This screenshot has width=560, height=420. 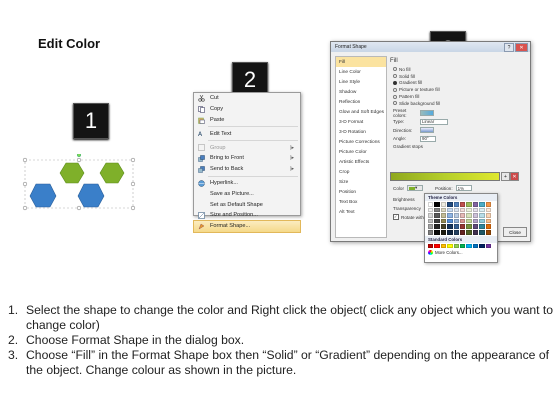 I want to click on radio-slide-background-fill: Slide background fill, so click(x=459, y=103).